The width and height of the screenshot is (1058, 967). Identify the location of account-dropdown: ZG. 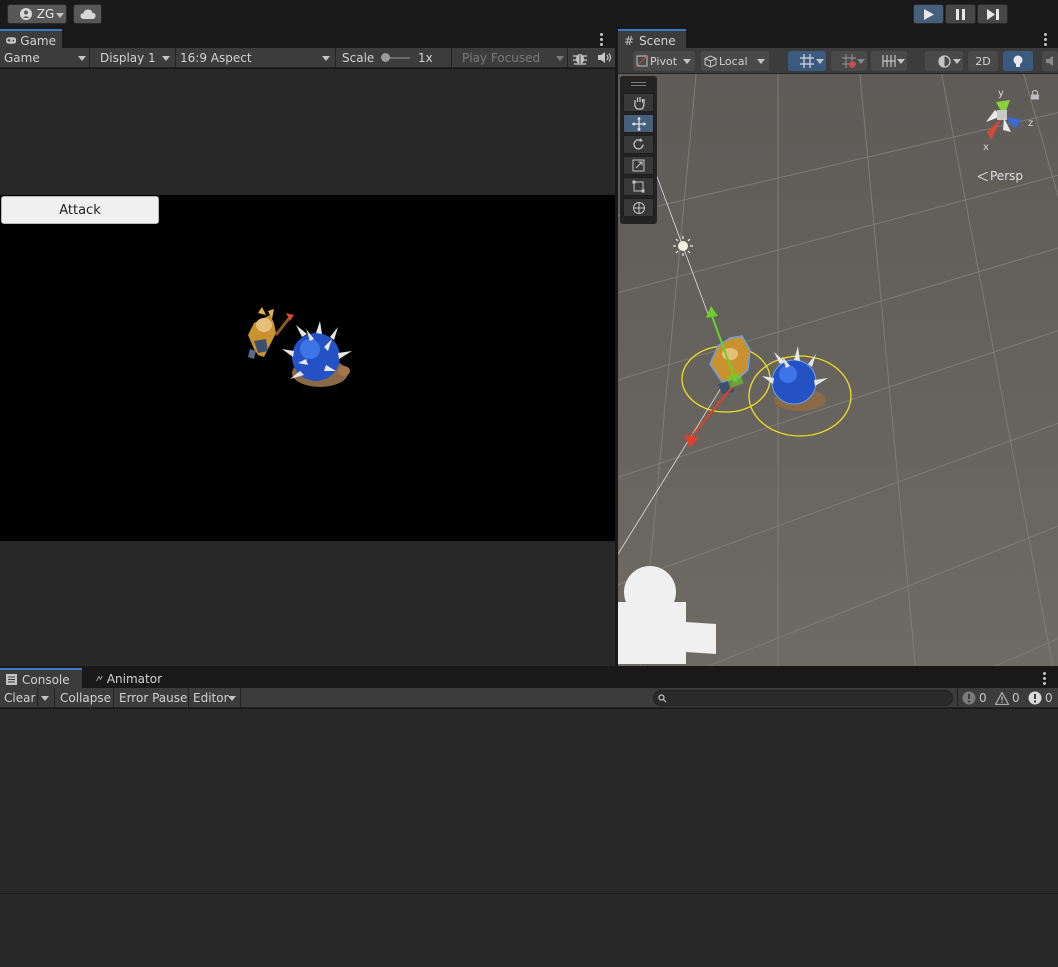
(37, 14).